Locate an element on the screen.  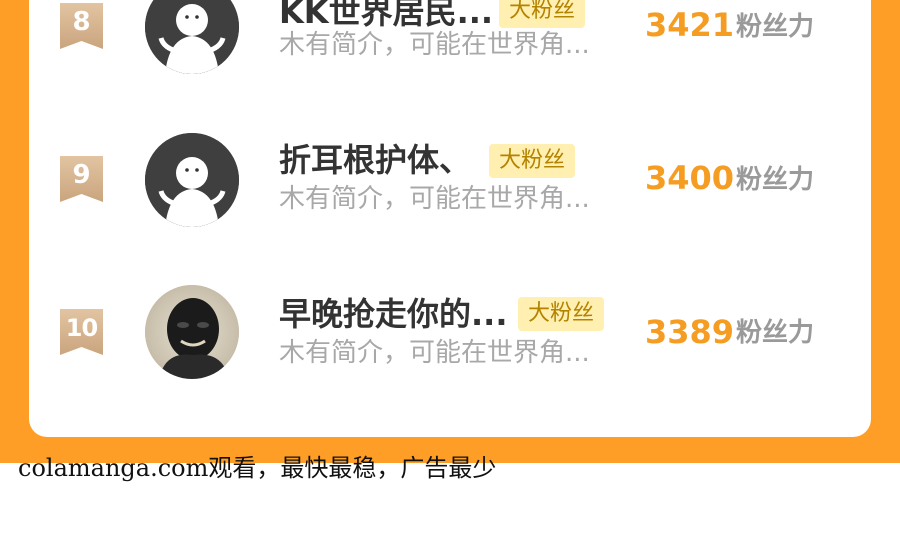
ranking-row: 8 KK世界居民... 大粉丝 木有简介，可能在世界角... 3421 粉丝力 is located at coordinates (450, 38).